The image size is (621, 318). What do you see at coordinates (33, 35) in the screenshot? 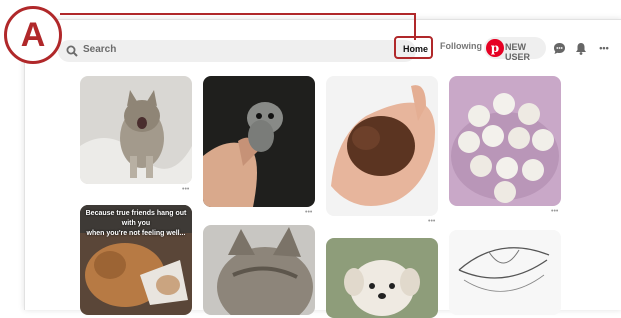
I see `callout-badge: A` at bounding box center [33, 35].